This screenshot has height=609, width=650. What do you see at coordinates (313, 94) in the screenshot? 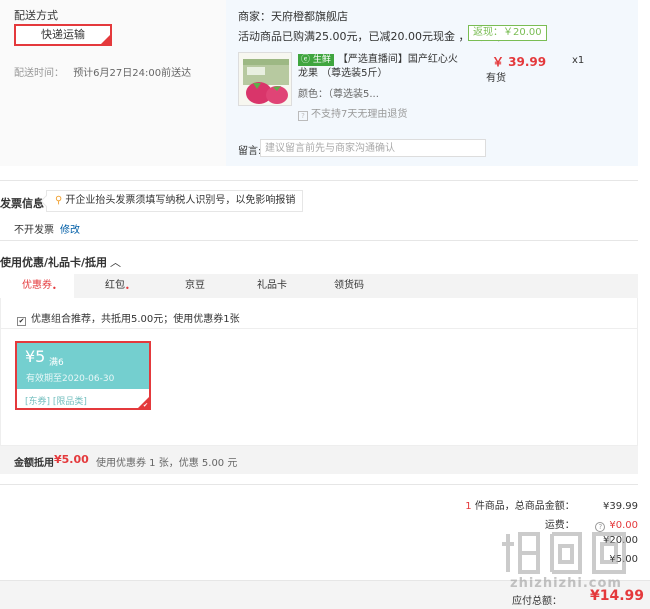
I see `product-color-label: 颜色：` at bounding box center [313, 94].